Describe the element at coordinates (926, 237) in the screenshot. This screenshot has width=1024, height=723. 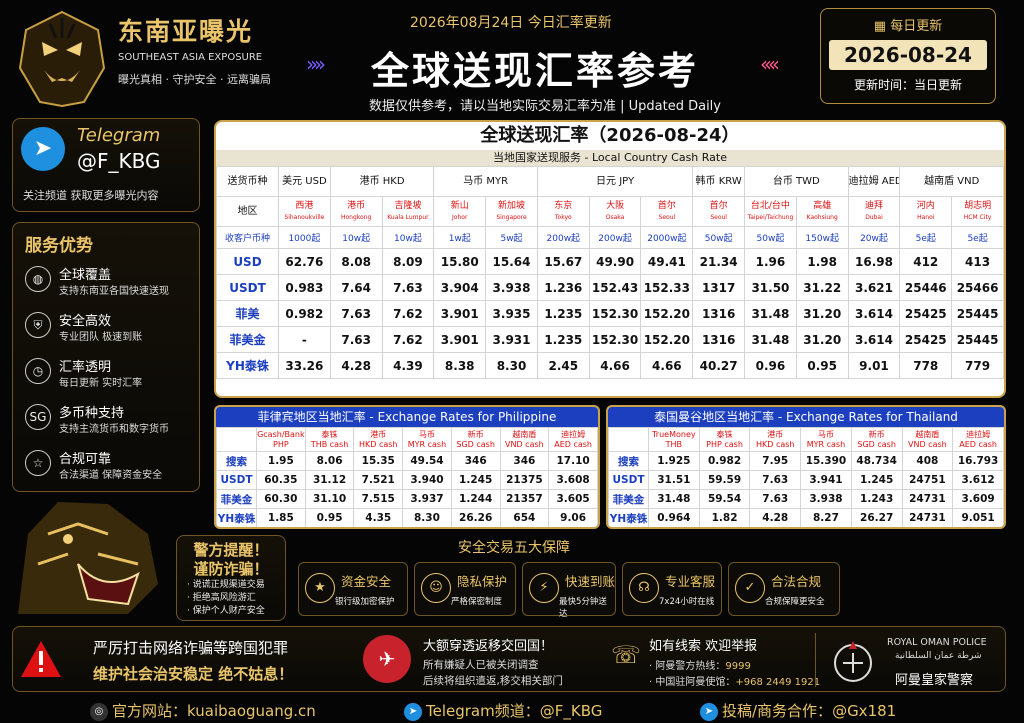
I see `minimum-cell: 5e起` at that location.